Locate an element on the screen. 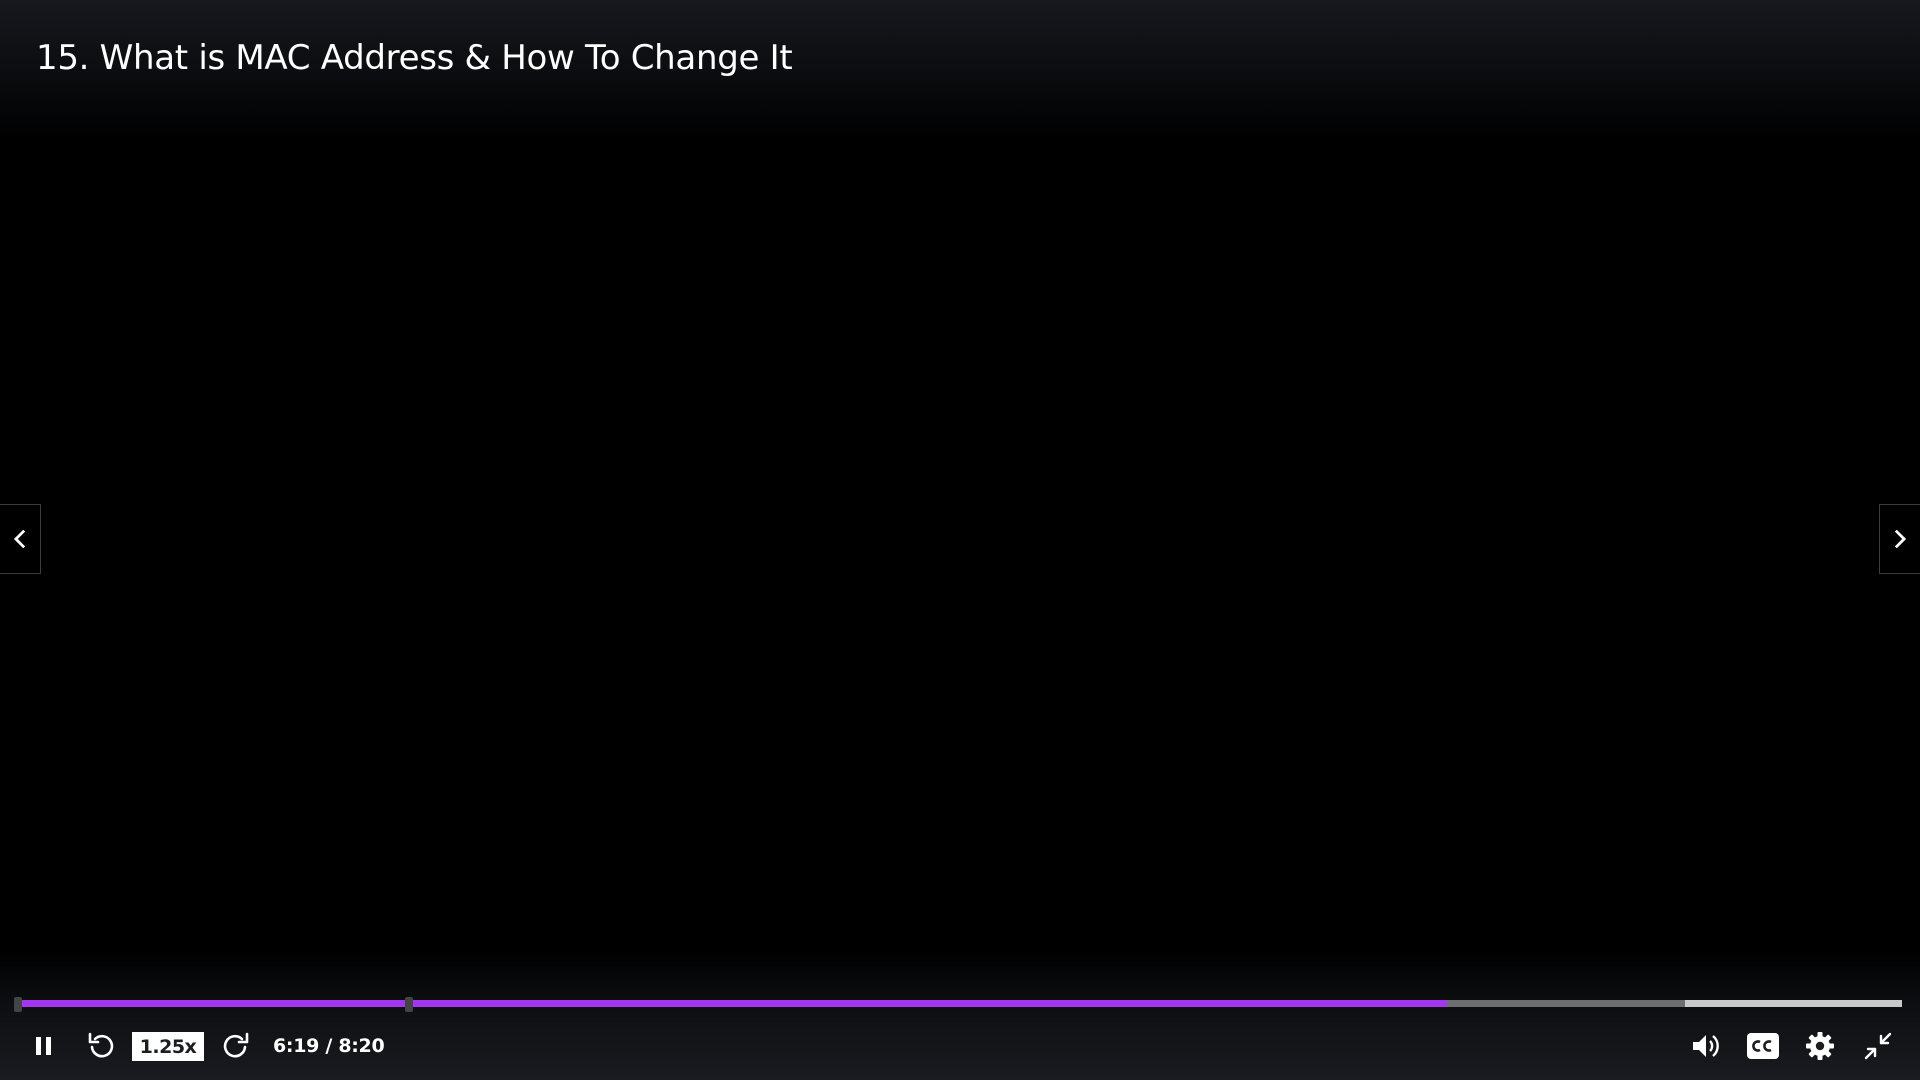  chevron-left-icon is located at coordinates (19, 539).